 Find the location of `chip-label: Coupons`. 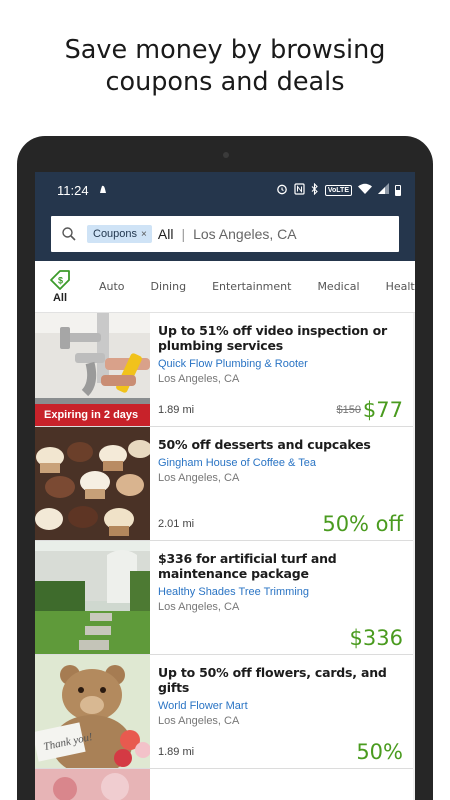

chip-label: Coupons is located at coordinates (115, 234).